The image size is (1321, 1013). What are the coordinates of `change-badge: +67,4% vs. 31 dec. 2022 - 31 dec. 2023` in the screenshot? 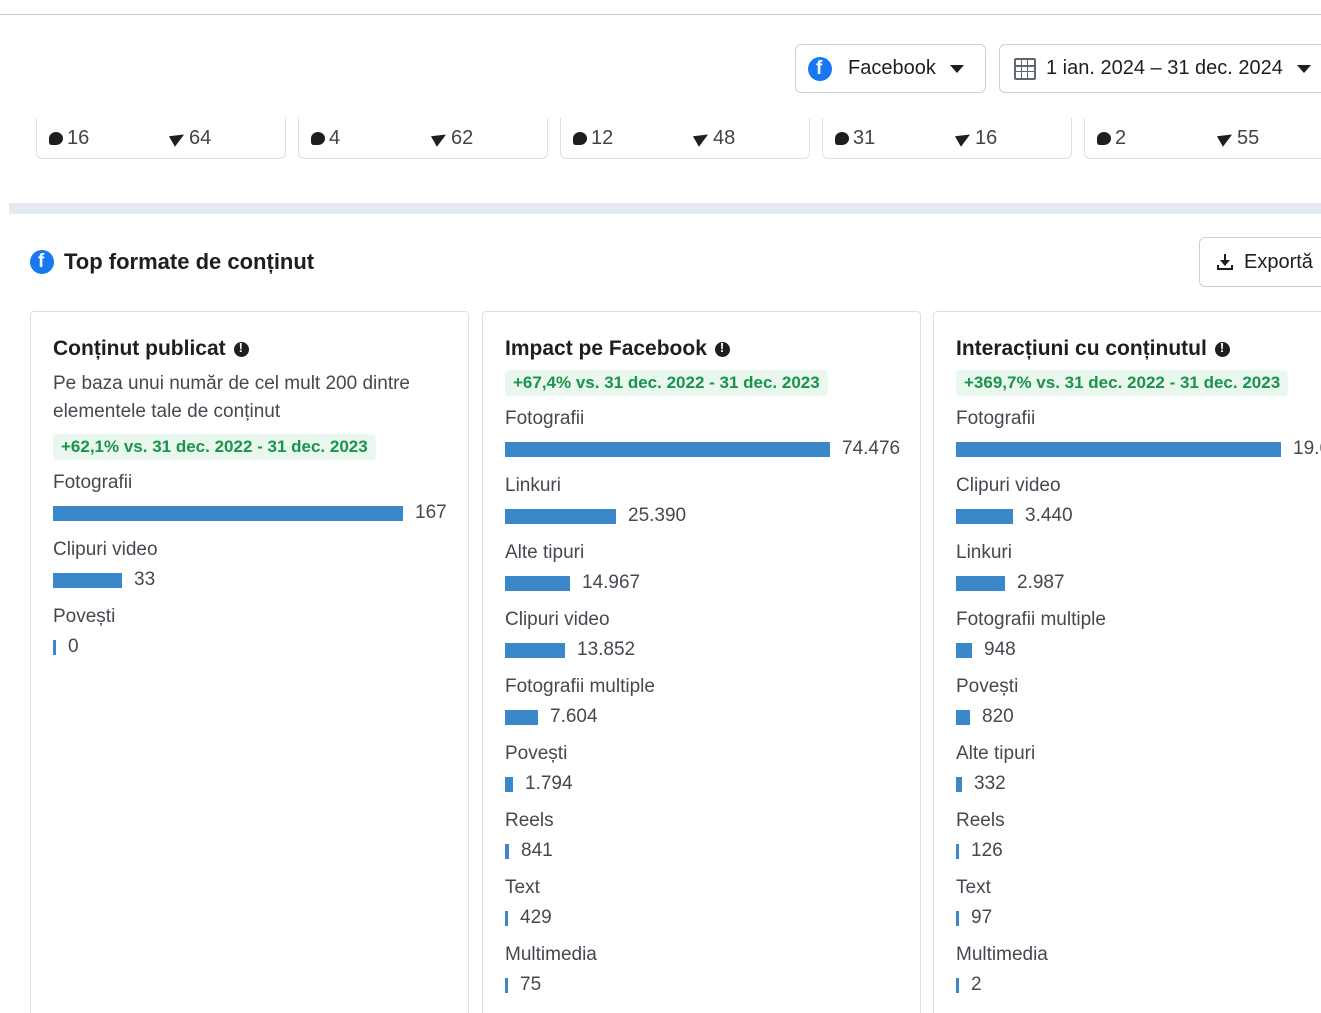 It's located at (666, 383).